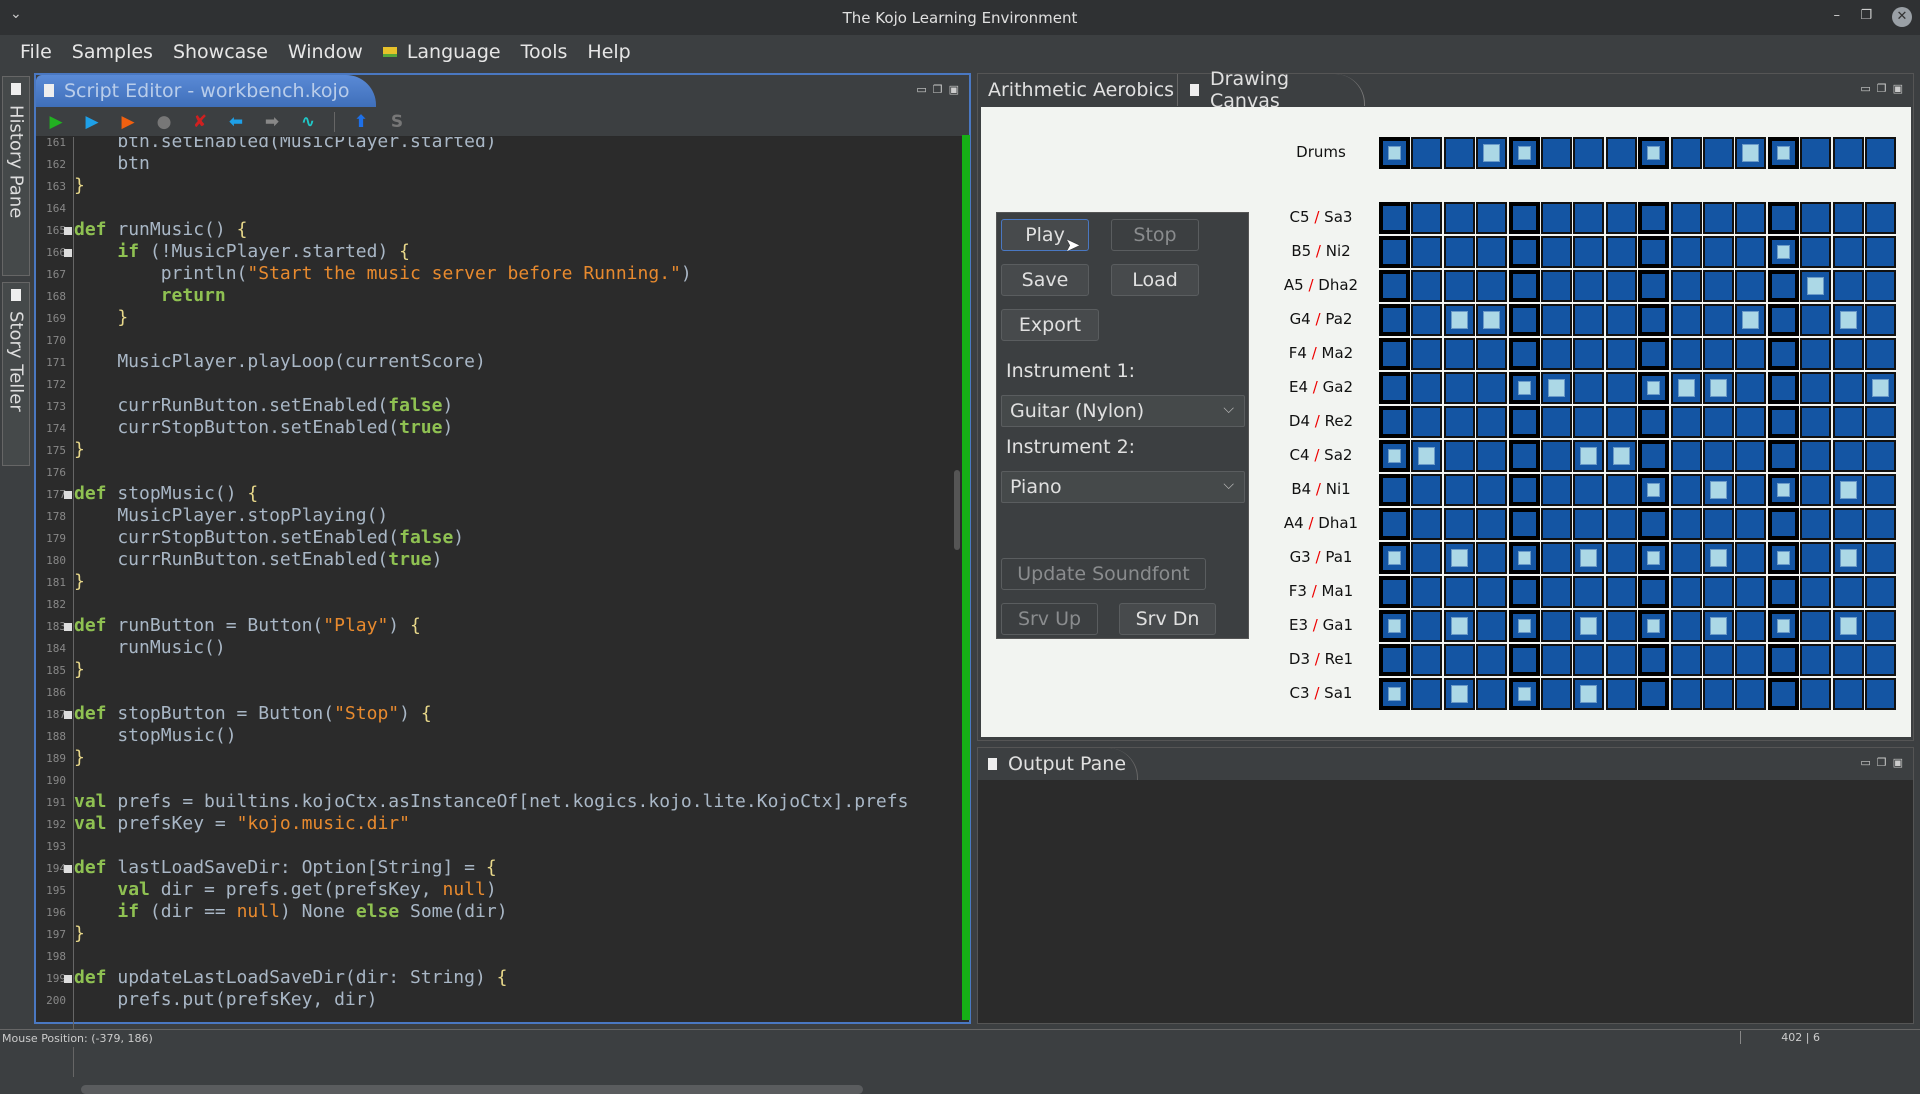 The width and height of the screenshot is (1920, 1094). What do you see at coordinates (1078, 90) in the screenshot?
I see `tab-arithmetic-aerobics: Arithmetic Aerobics` at bounding box center [1078, 90].